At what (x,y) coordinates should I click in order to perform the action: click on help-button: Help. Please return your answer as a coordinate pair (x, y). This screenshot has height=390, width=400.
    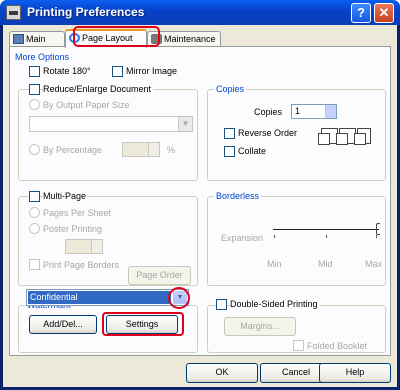
    Looking at the image, I should click on (355, 373).